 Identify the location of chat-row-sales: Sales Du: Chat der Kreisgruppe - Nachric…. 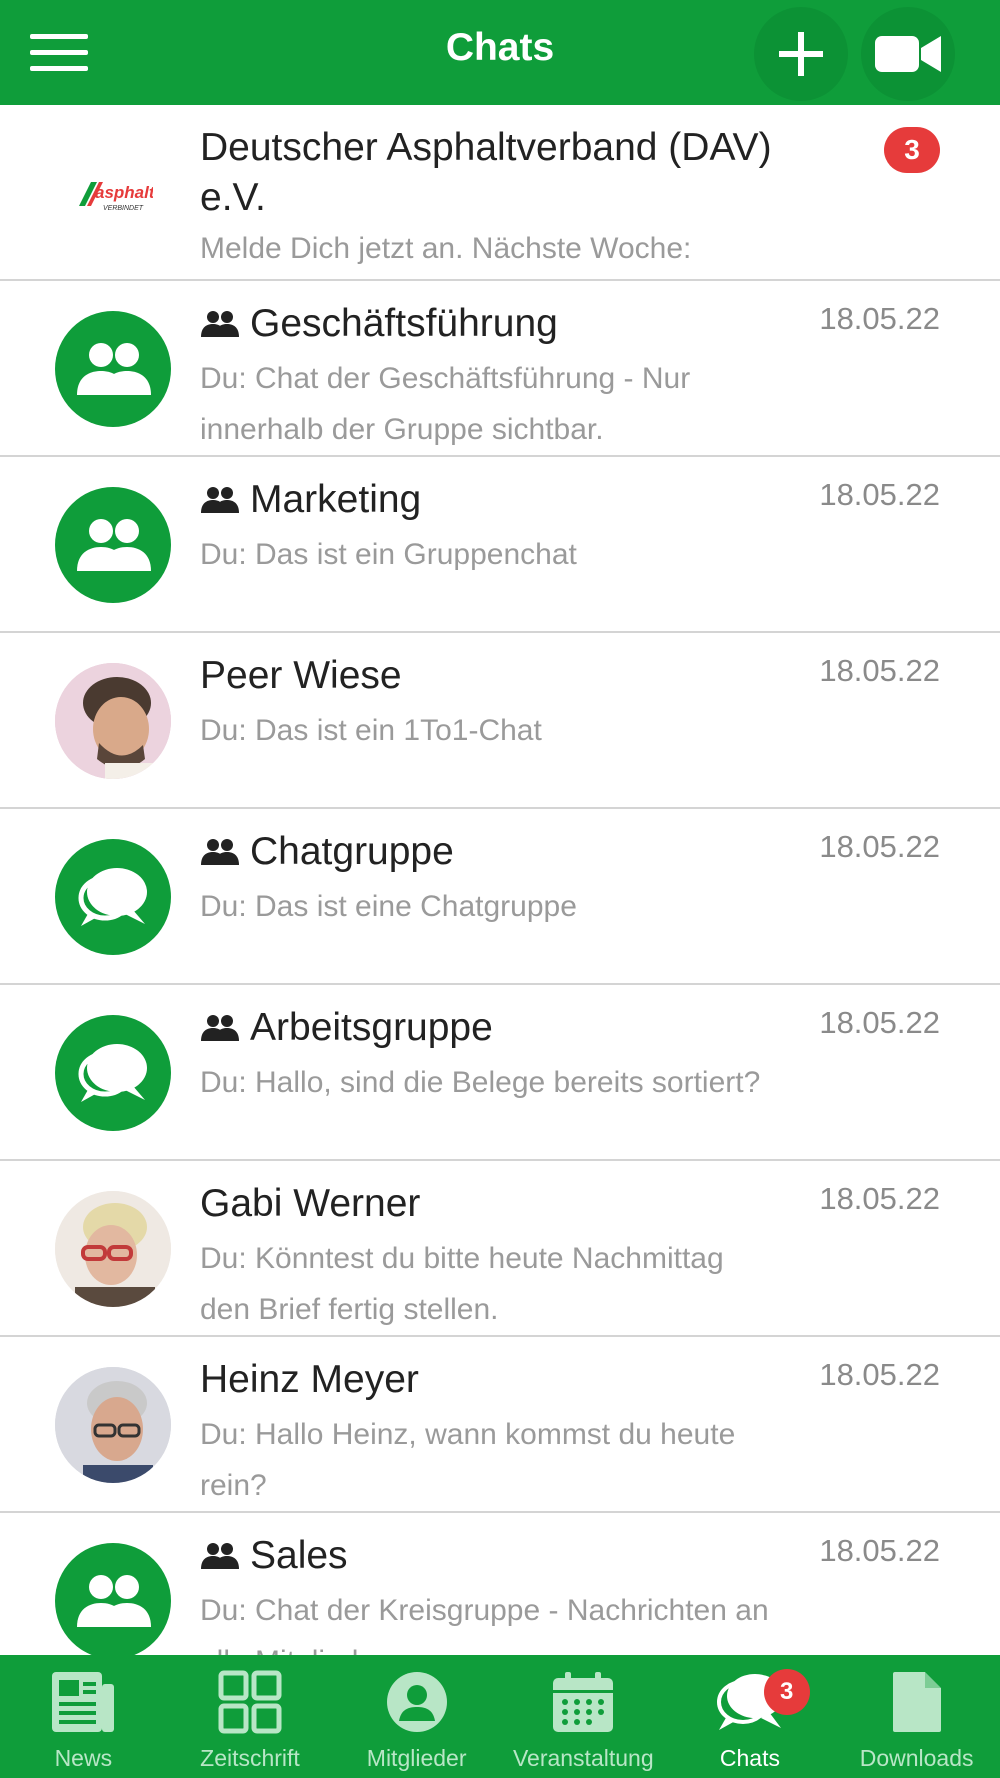
(500, 1584).